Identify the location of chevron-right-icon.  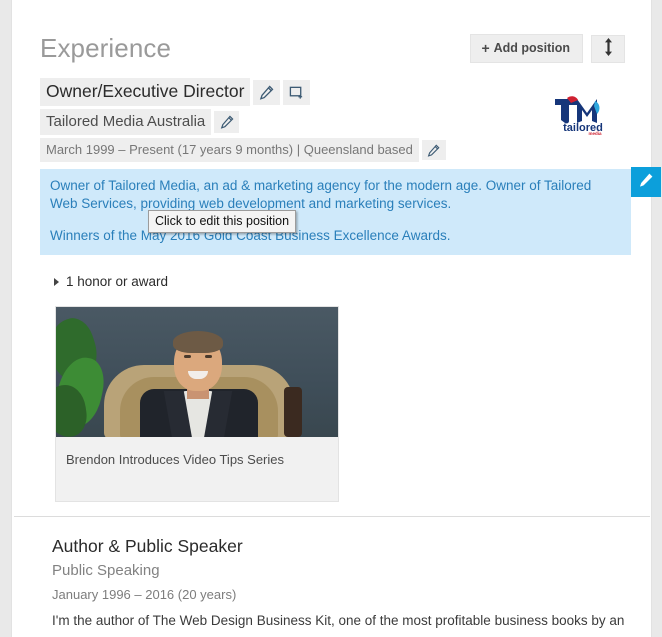
(56, 281).